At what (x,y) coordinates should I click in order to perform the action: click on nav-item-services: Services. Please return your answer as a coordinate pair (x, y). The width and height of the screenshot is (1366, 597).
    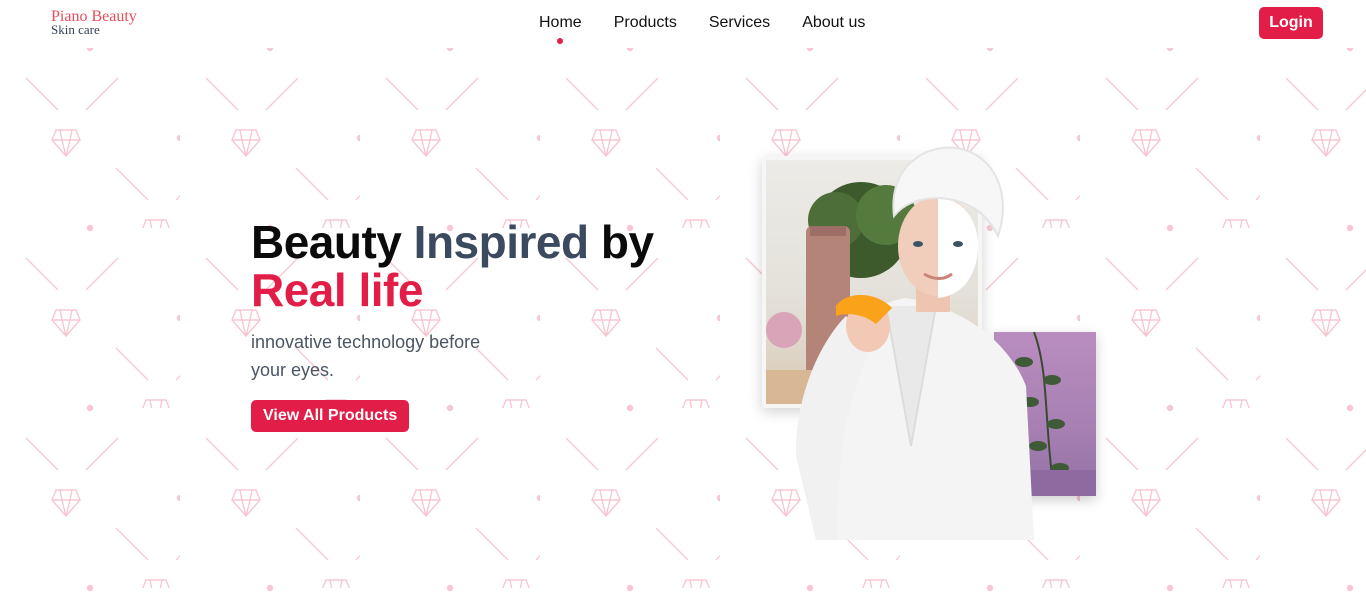
    Looking at the image, I should click on (739, 23).